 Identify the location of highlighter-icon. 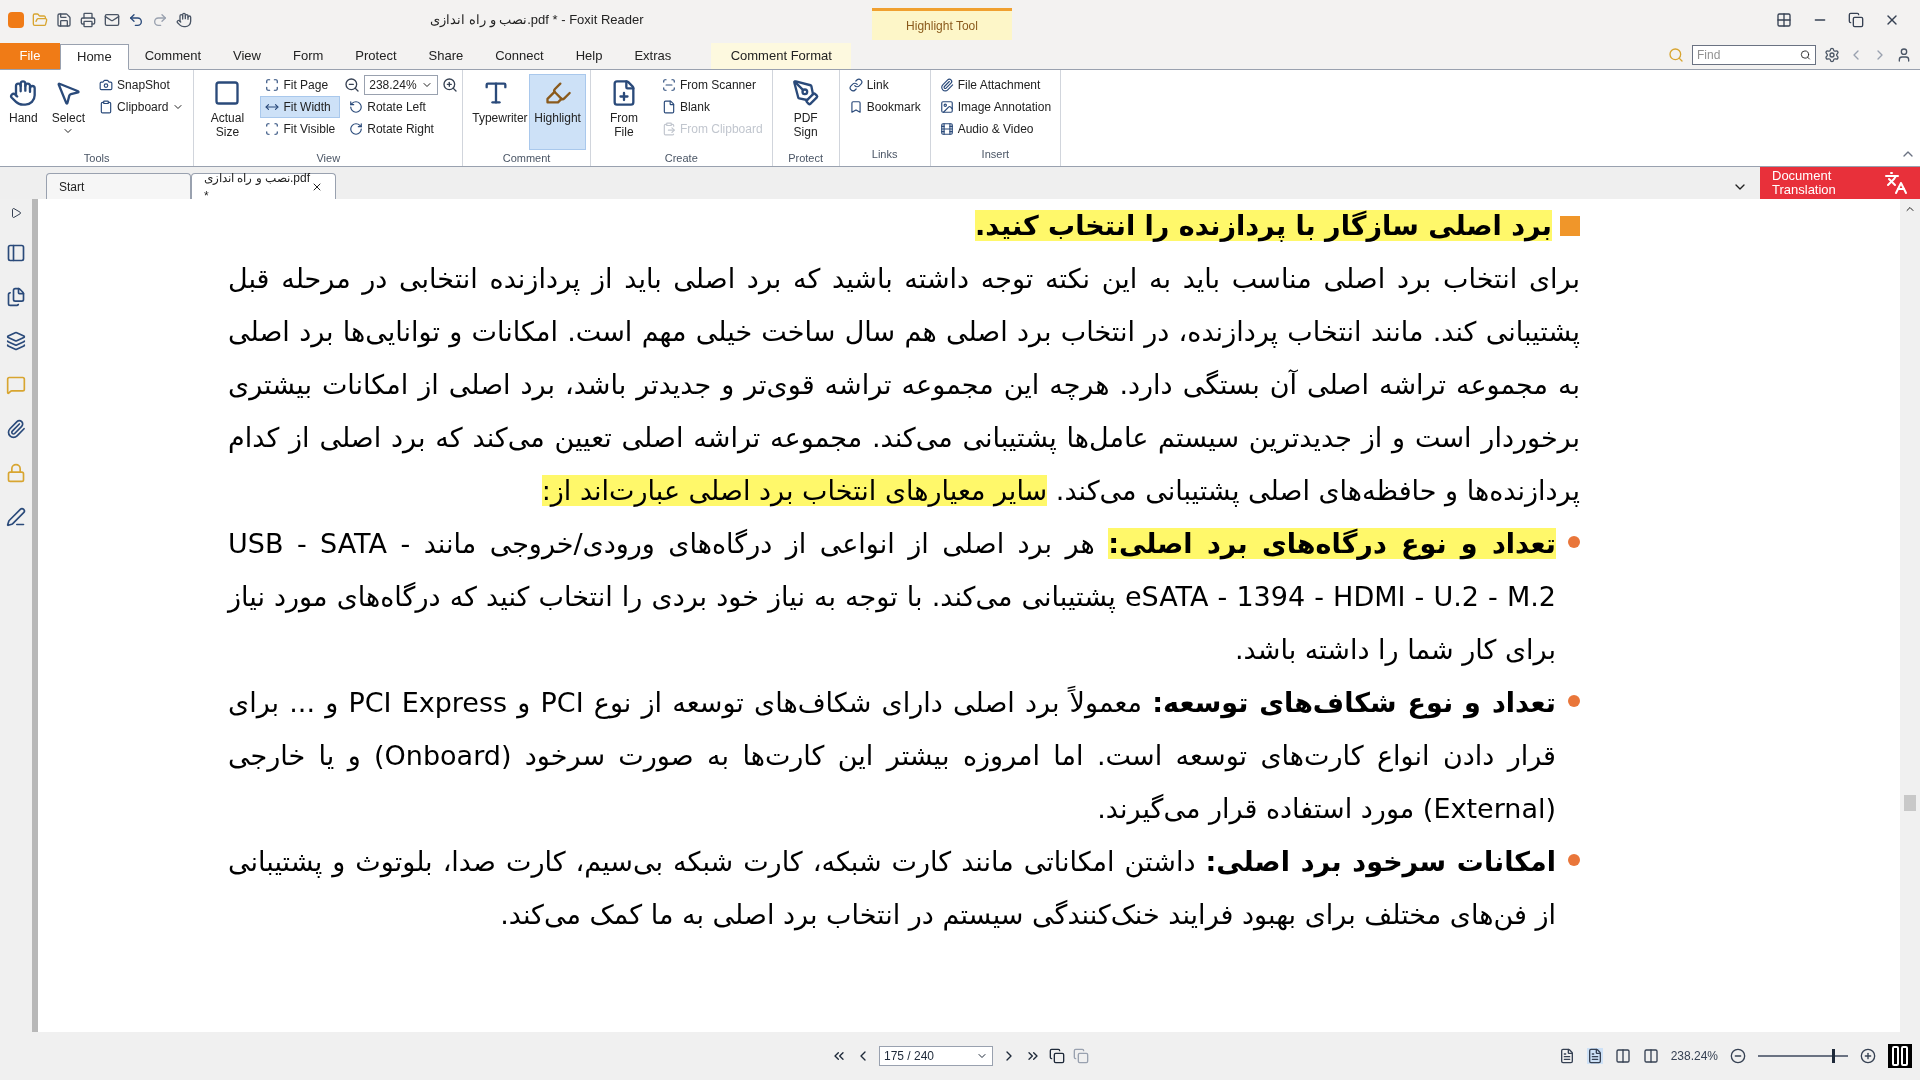
(557, 93).